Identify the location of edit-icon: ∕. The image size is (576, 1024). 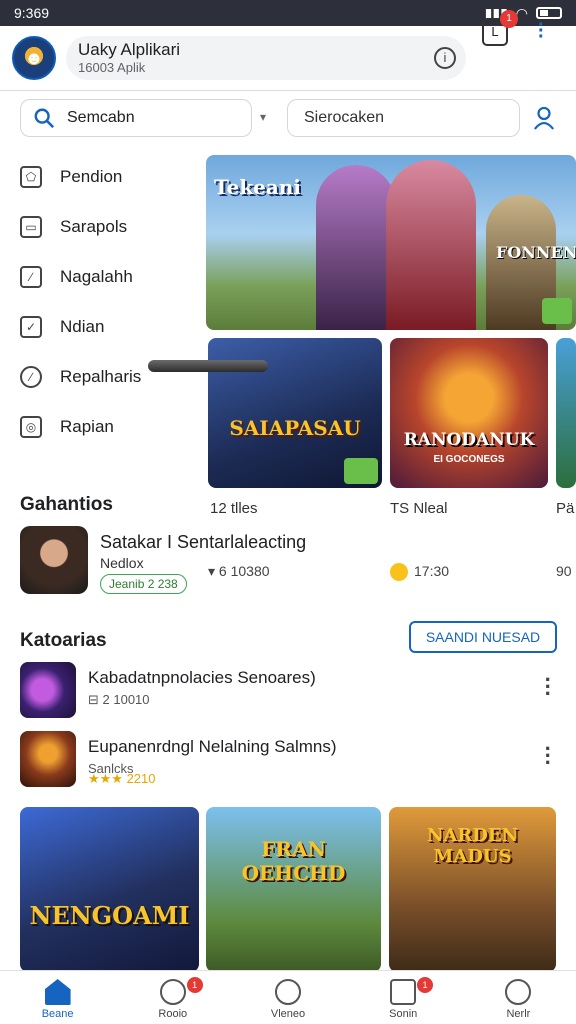
(31, 277).